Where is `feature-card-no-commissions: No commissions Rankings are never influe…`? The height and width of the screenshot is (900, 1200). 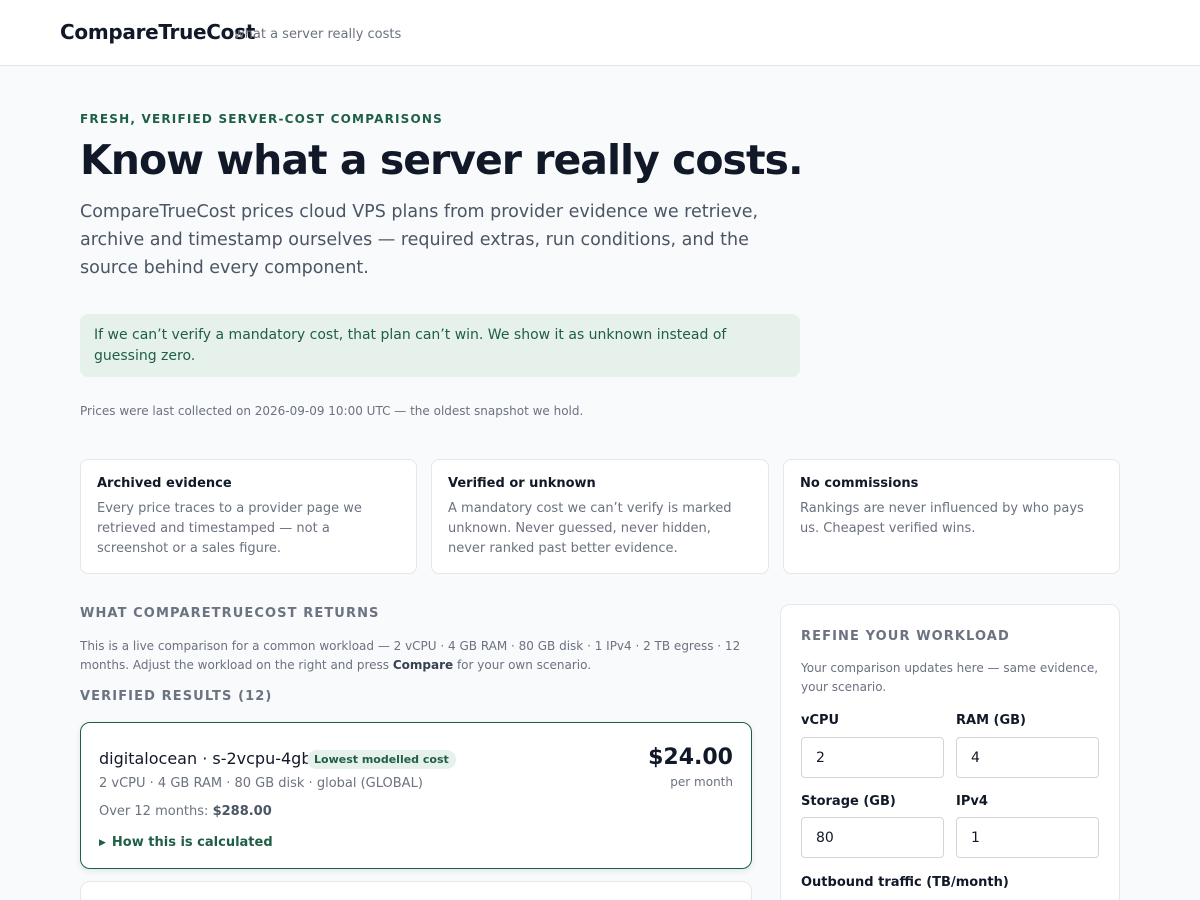
feature-card-no-commissions: No commissions Rankings are never influe… is located at coordinates (951, 516).